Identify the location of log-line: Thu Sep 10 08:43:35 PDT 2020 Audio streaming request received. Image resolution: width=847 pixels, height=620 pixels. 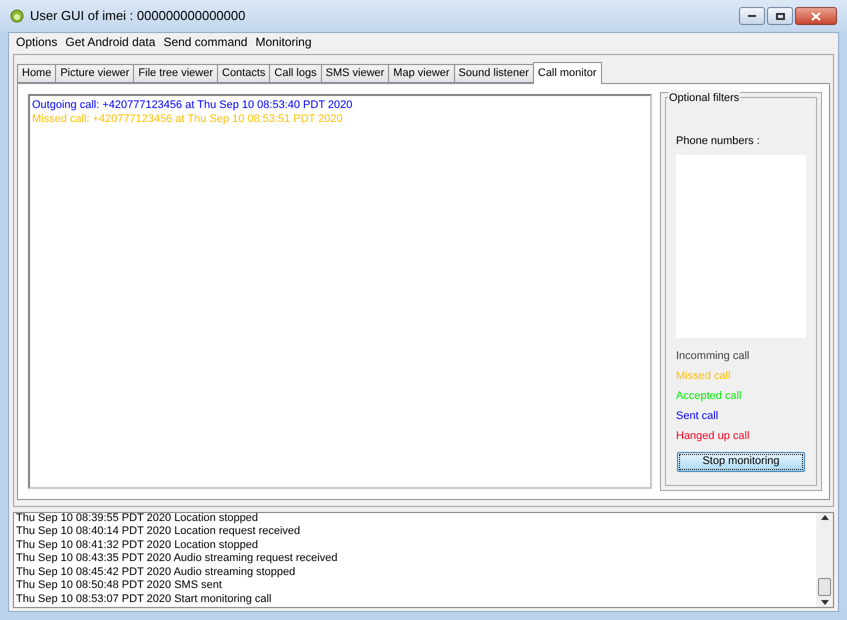
(177, 559).